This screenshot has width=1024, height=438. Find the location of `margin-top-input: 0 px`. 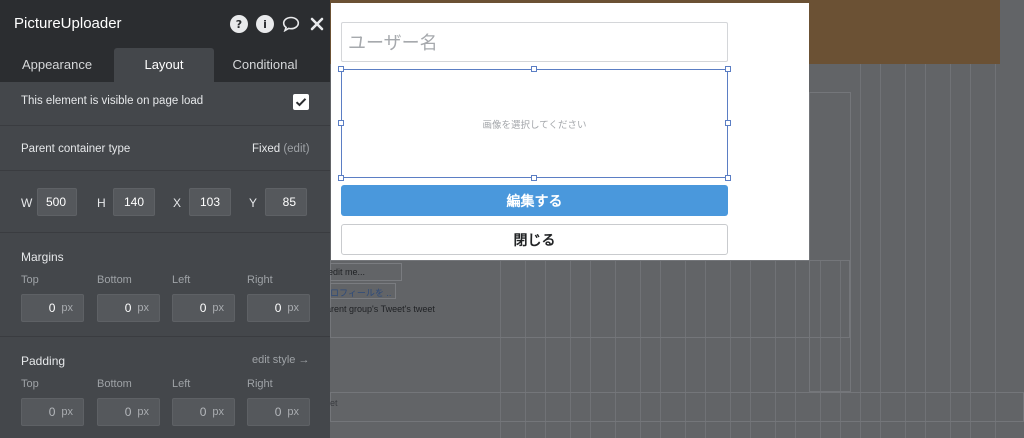

margin-top-input: 0 px is located at coordinates (52, 308).